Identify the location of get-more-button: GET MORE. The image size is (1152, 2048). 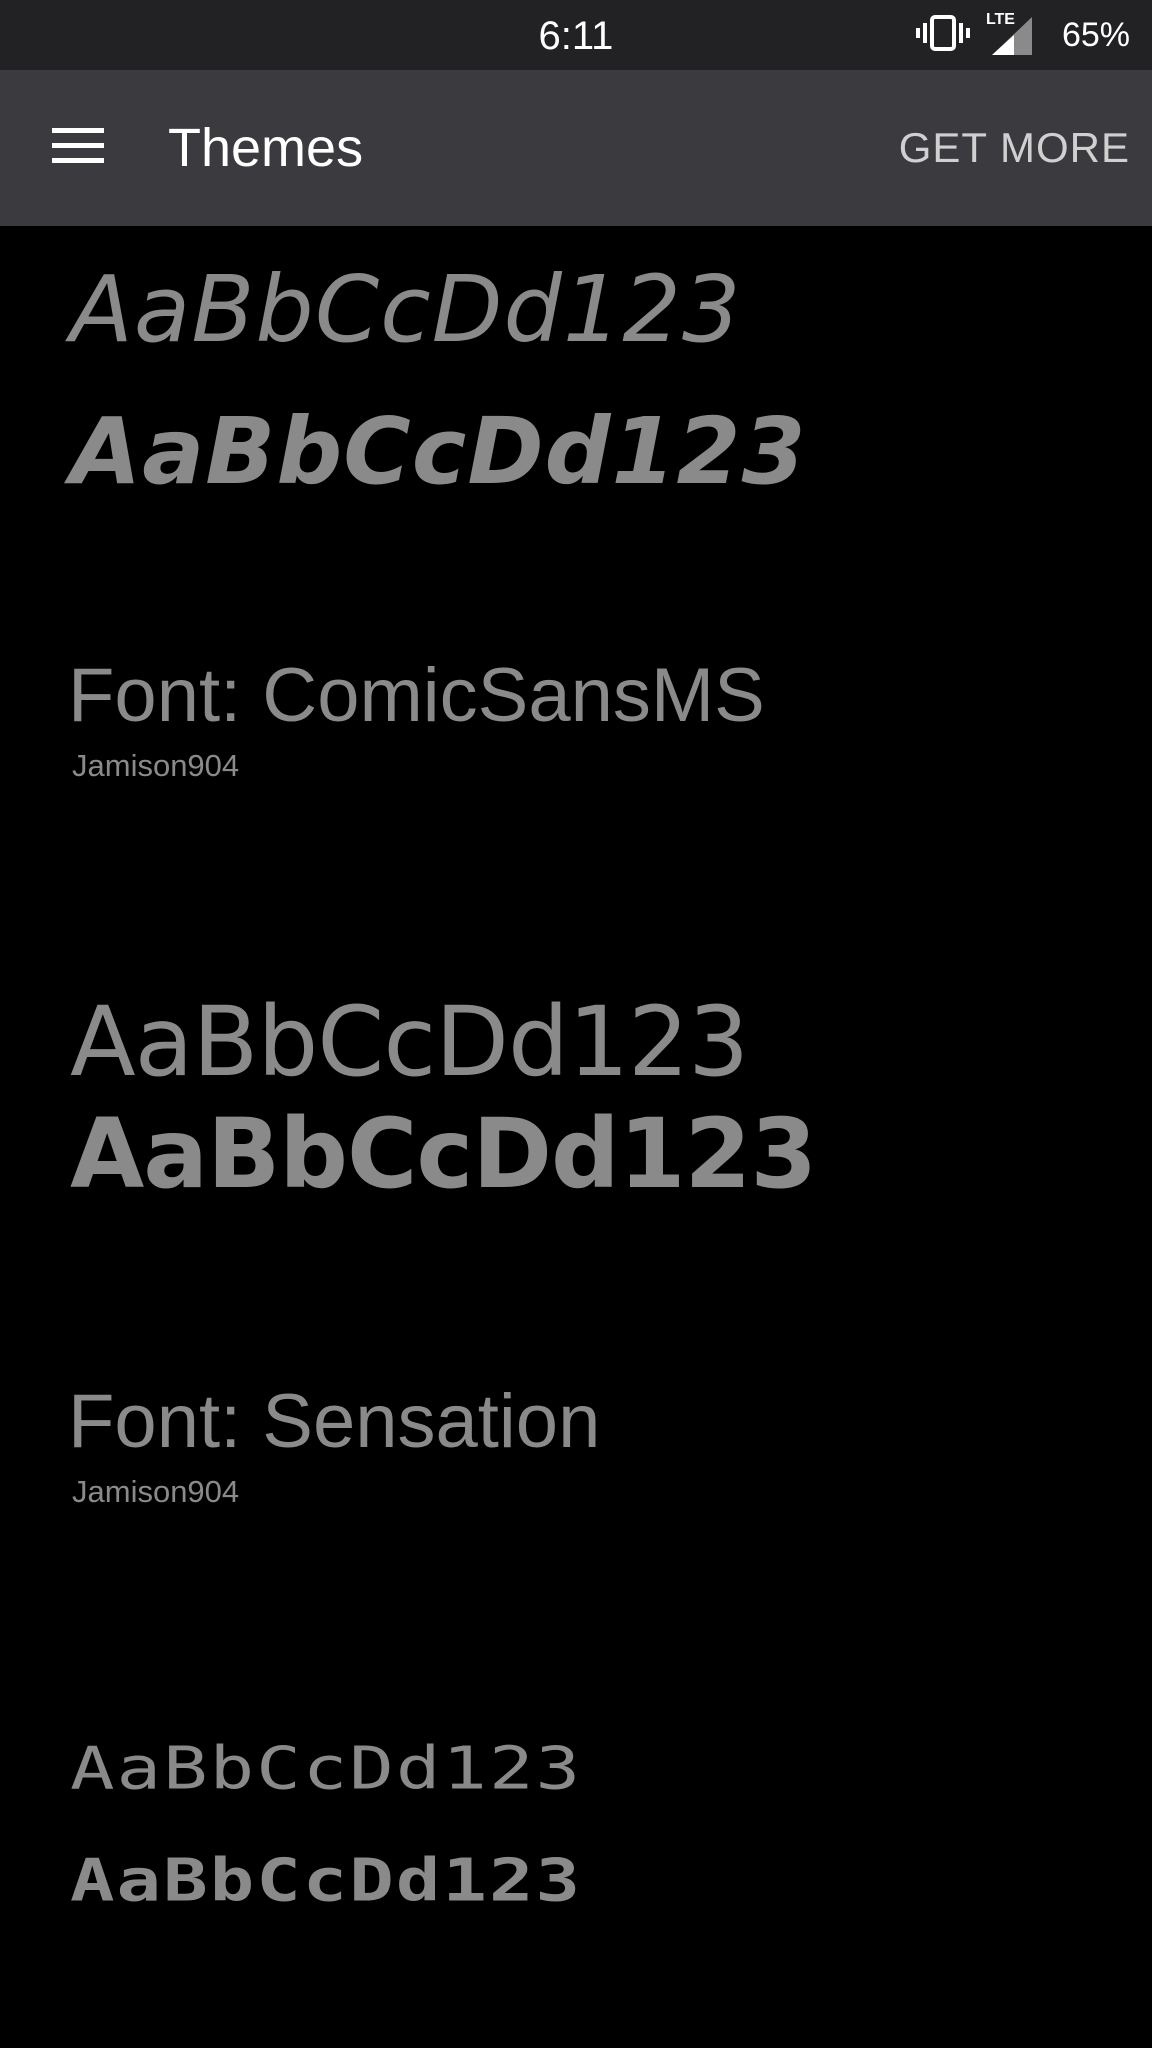
(1014, 148).